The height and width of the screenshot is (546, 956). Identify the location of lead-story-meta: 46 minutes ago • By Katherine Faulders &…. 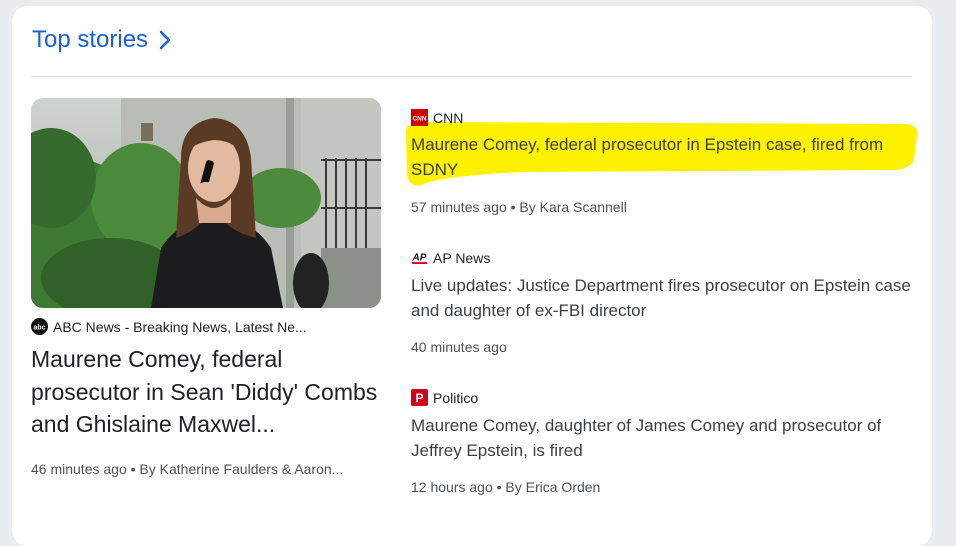
(206, 469).